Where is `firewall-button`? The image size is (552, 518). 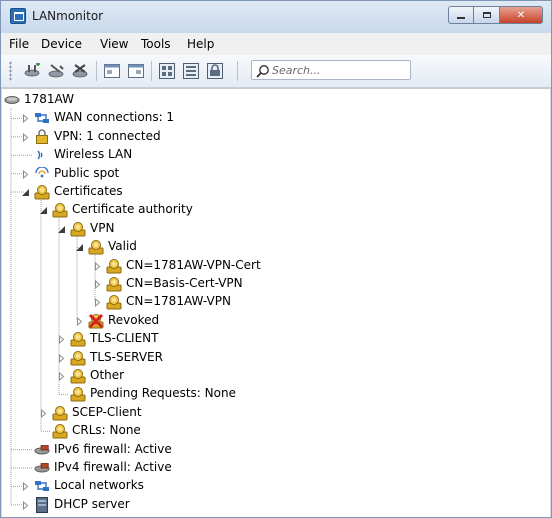
firewall-button is located at coordinates (215, 71).